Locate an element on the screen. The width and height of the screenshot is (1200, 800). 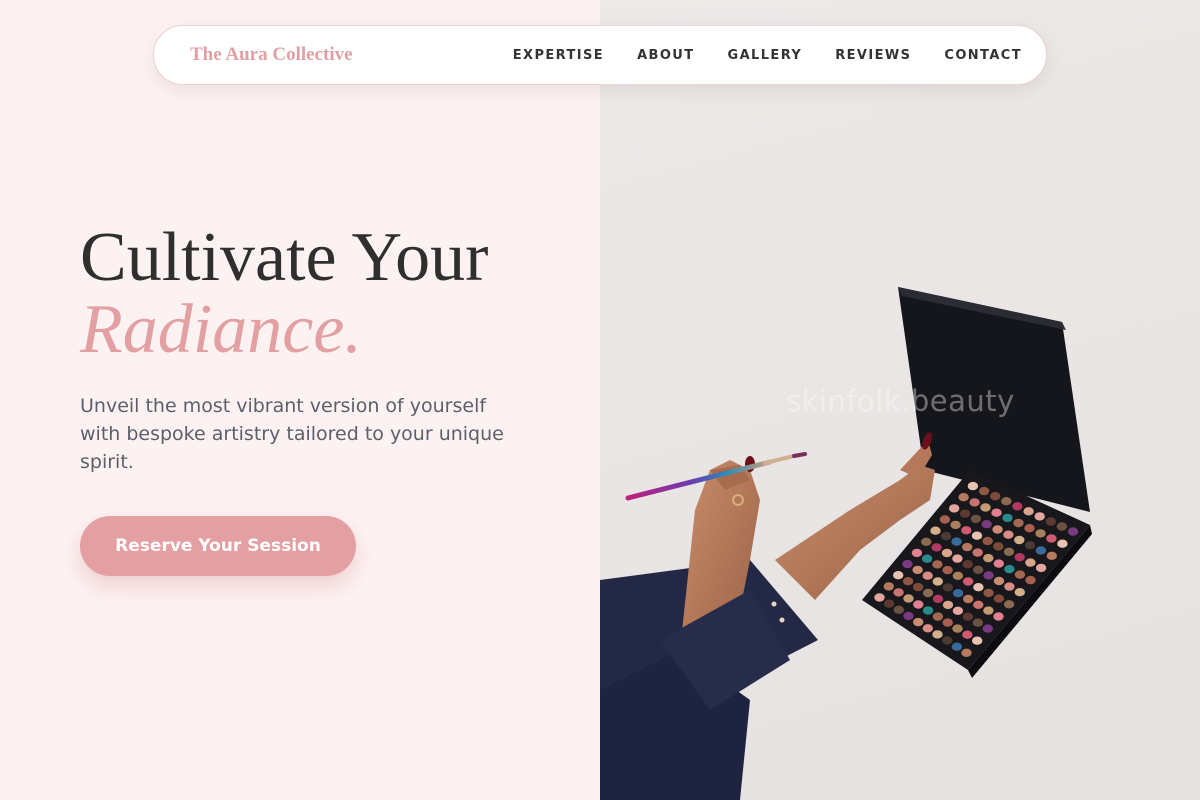
nav-link-reviews: REVIEWS is located at coordinates (873, 55).